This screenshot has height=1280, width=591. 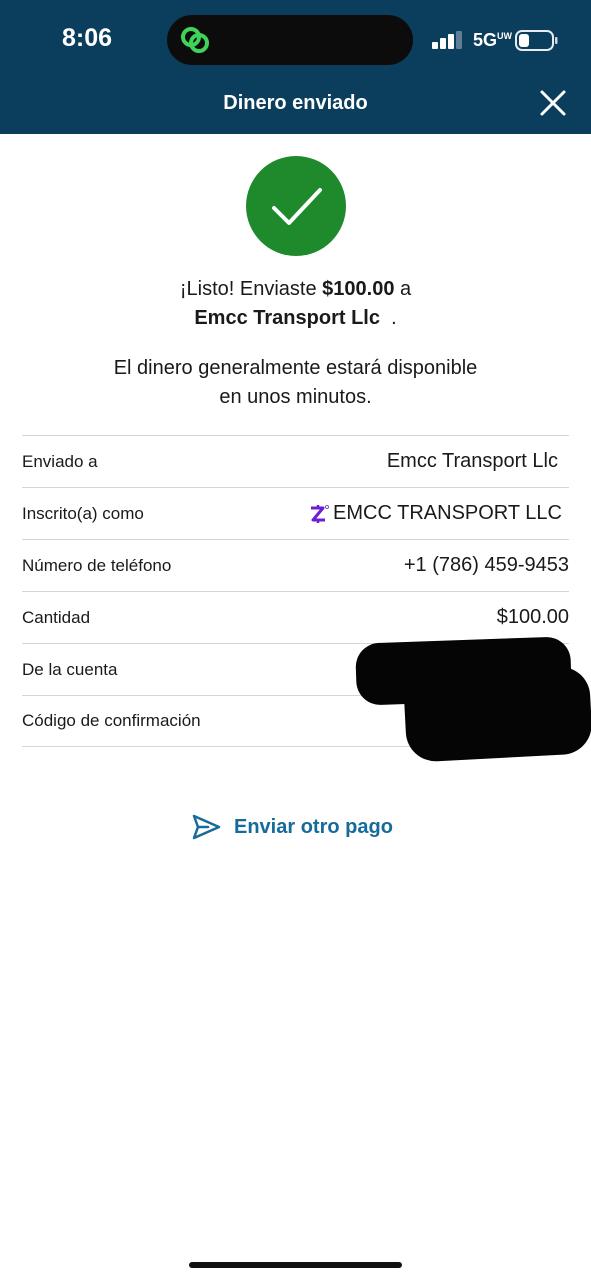 I want to click on detail-row-enrolled-as: Inscrito(a) como EMCC TRANSPORT LLC, so click(x=295, y=513).